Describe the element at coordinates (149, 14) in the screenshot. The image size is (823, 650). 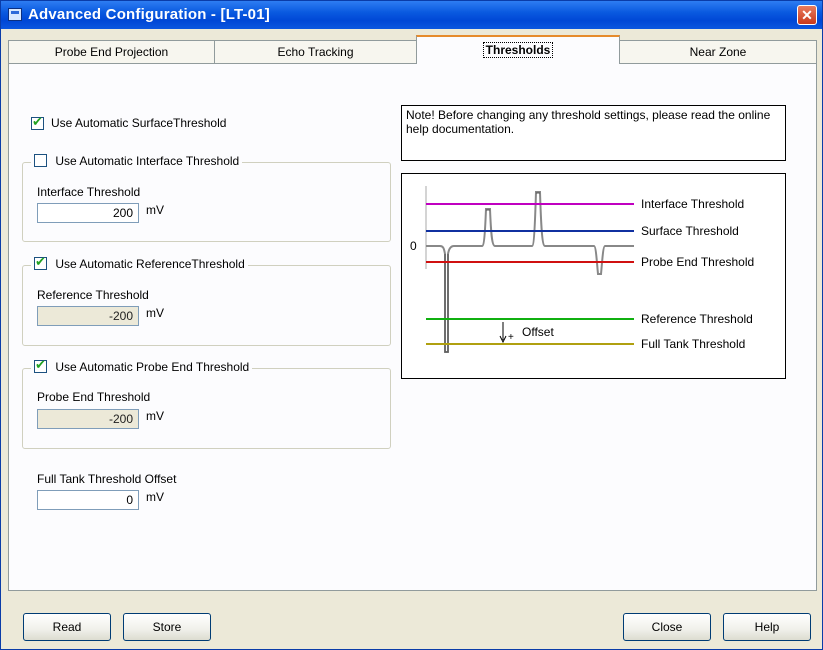
I see `window-title: Advanced Configuration - [LT-01]` at that location.